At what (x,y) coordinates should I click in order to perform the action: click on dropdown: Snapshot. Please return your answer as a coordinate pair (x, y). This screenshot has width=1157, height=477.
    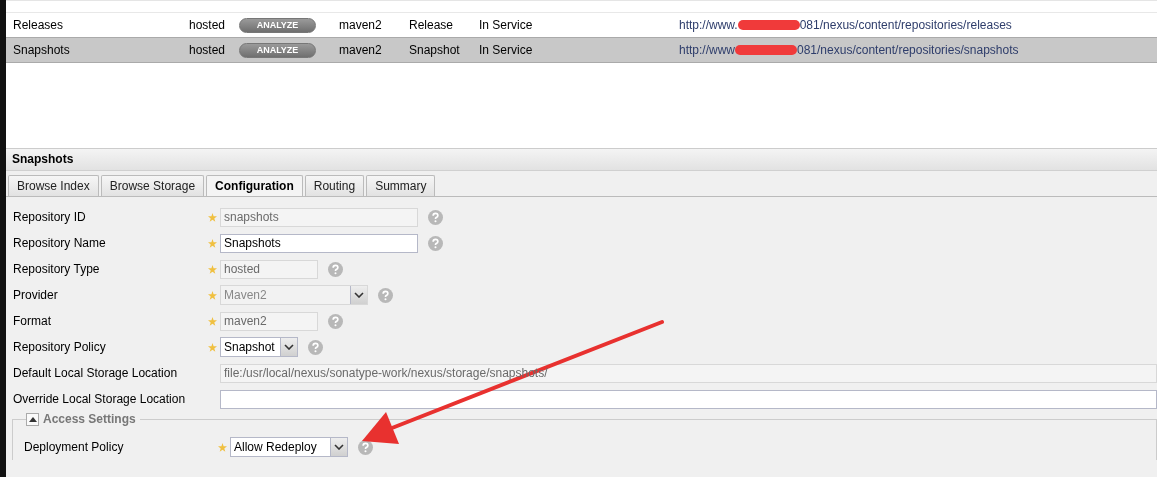
    Looking at the image, I should click on (259, 347).